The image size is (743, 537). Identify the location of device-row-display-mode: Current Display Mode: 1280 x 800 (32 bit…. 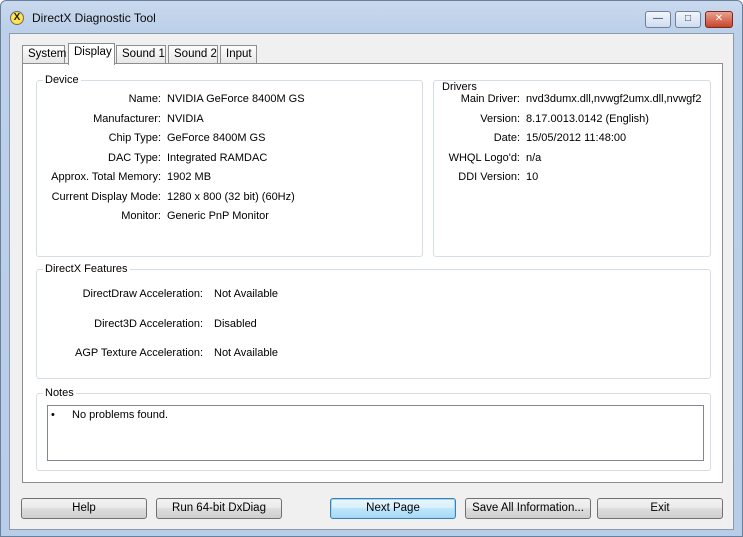
(230, 198).